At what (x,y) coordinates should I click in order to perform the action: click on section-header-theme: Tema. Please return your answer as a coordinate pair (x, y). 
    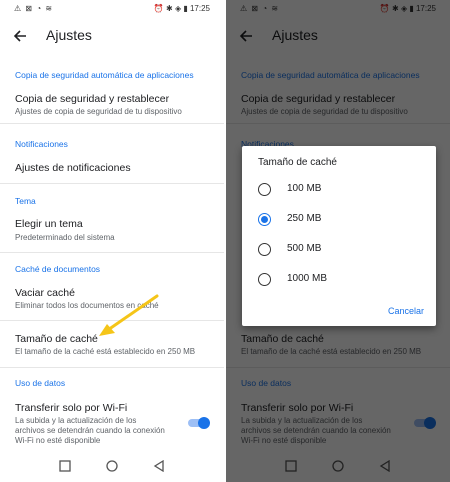
    Looking at the image, I should click on (25, 201).